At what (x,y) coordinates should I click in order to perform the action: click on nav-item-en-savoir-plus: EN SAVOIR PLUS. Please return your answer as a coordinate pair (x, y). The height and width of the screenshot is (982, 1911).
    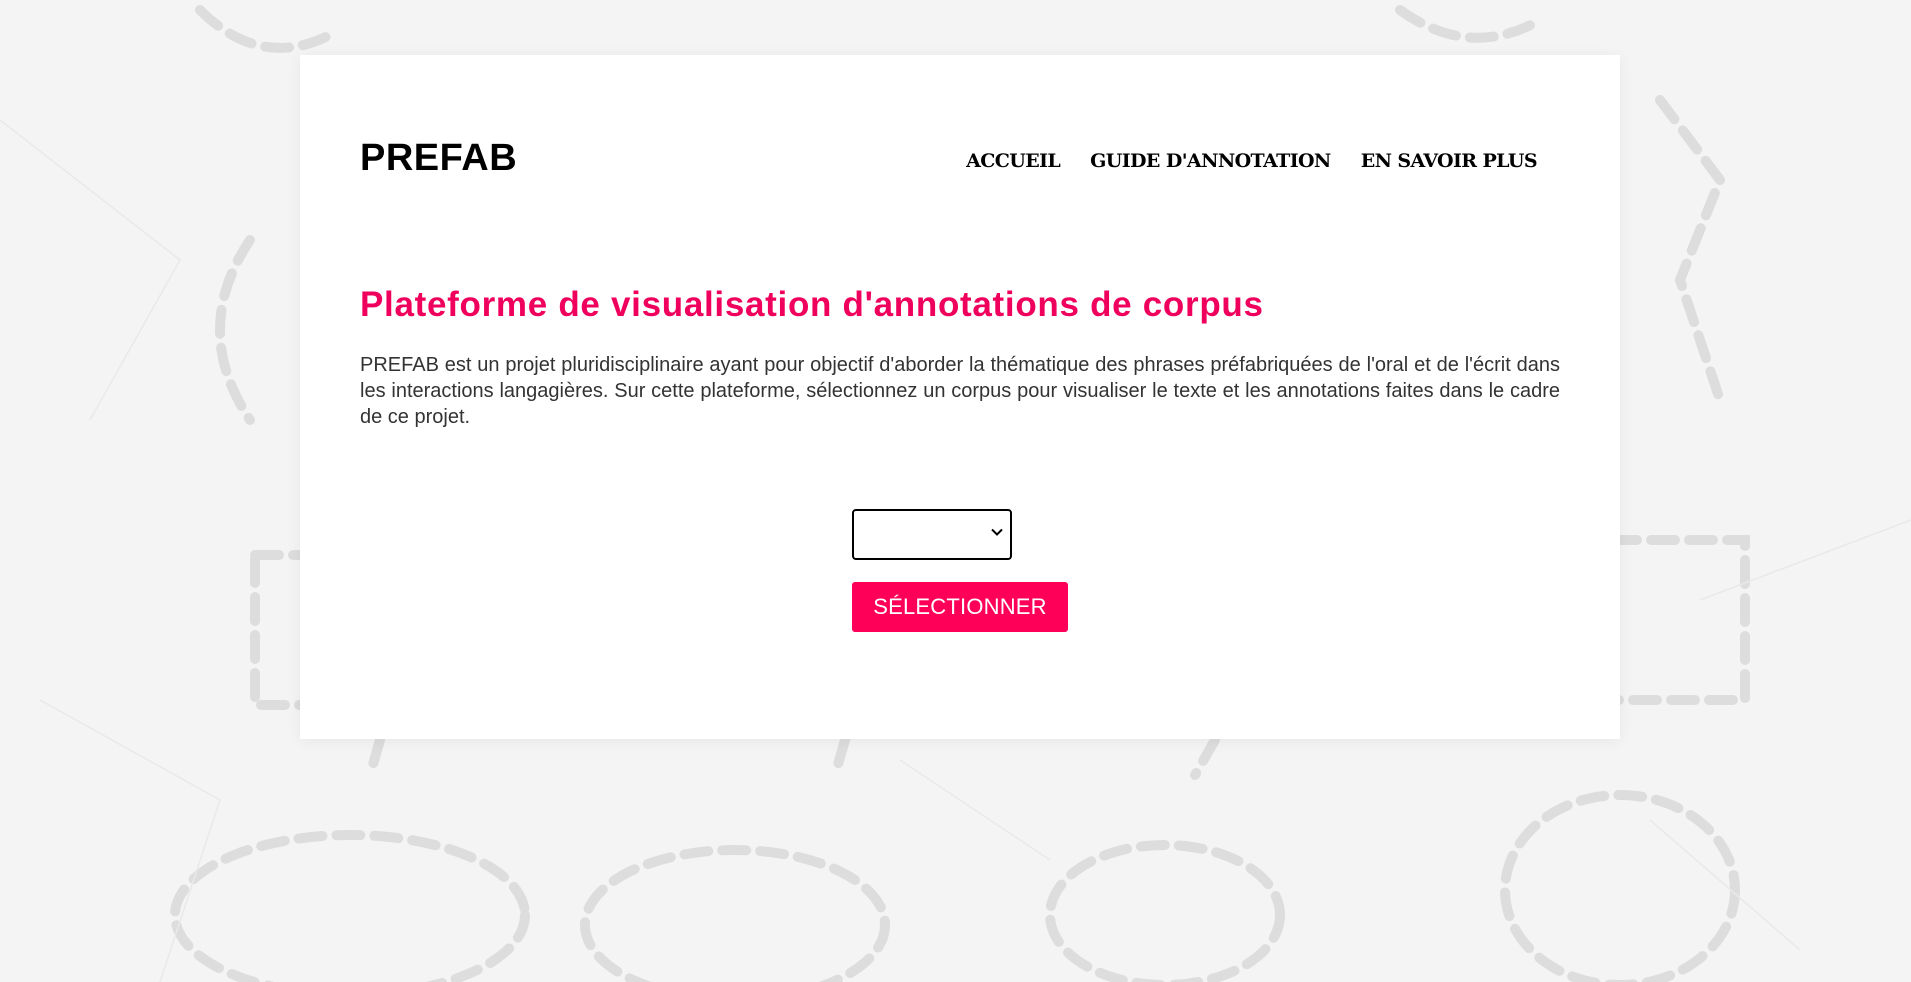
    Looking at the image, I should click on (1449, 161).